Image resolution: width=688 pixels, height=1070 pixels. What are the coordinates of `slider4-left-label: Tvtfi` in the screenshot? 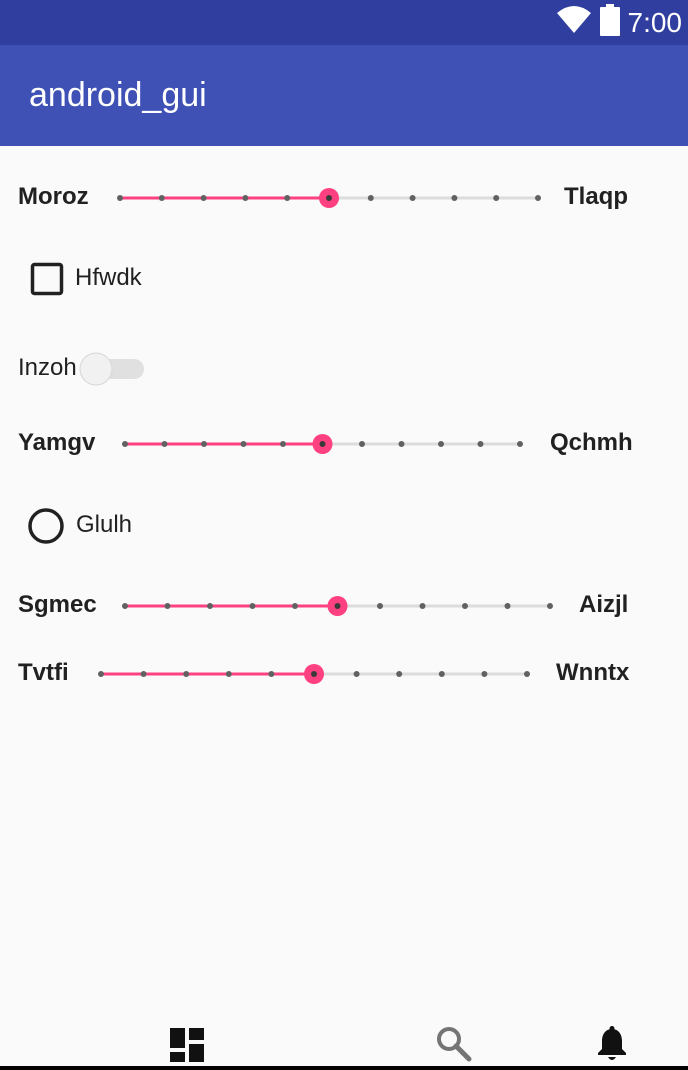 It's located at (43, 672).